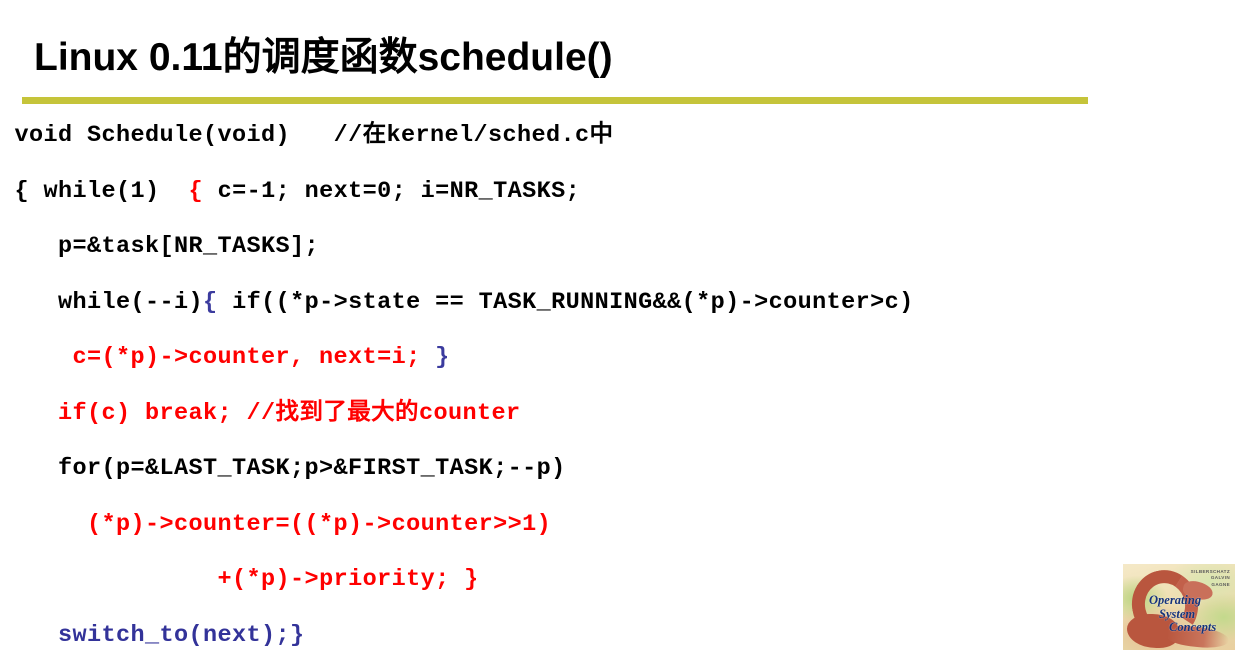 The width and height of the screenshot is (1239, 663). What do you see at coordinates (1210, 585) in the screenshot?
I see `book-author-3: GAGNE` at bounding box center [1210, 585].